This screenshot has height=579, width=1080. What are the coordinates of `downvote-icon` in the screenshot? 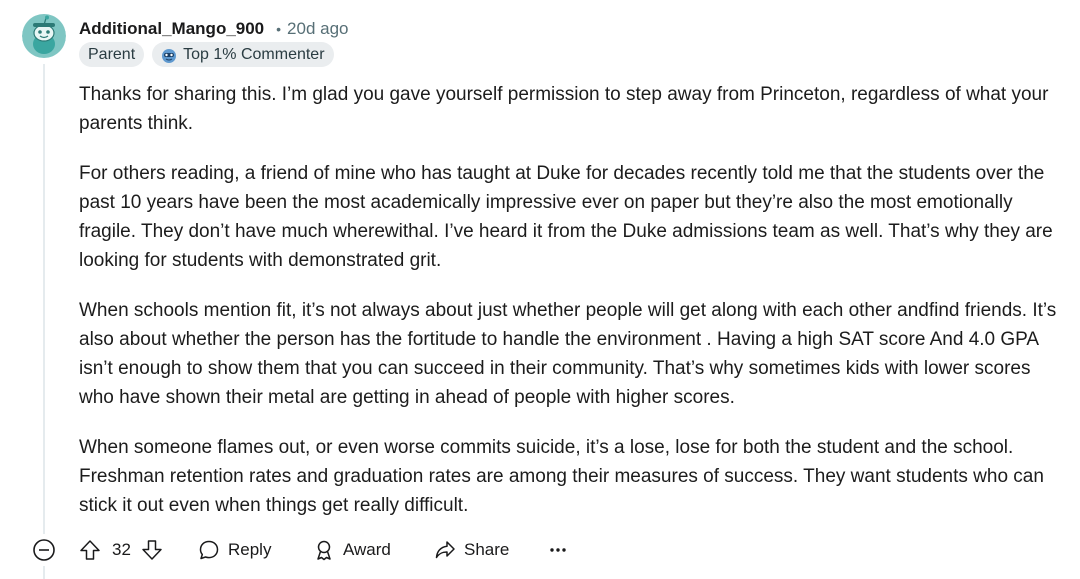 It's located at (152, 550).